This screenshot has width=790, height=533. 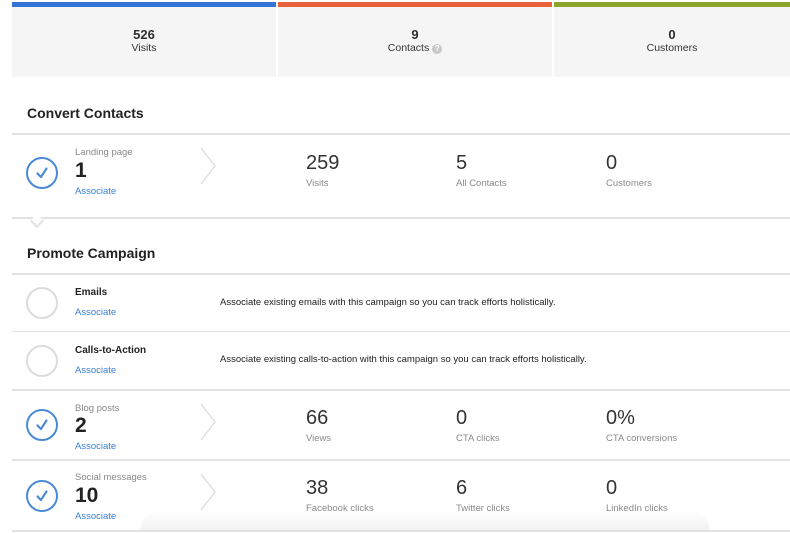 I want to click on metric-visits: 259 Visits, so click(x=322, y=170).